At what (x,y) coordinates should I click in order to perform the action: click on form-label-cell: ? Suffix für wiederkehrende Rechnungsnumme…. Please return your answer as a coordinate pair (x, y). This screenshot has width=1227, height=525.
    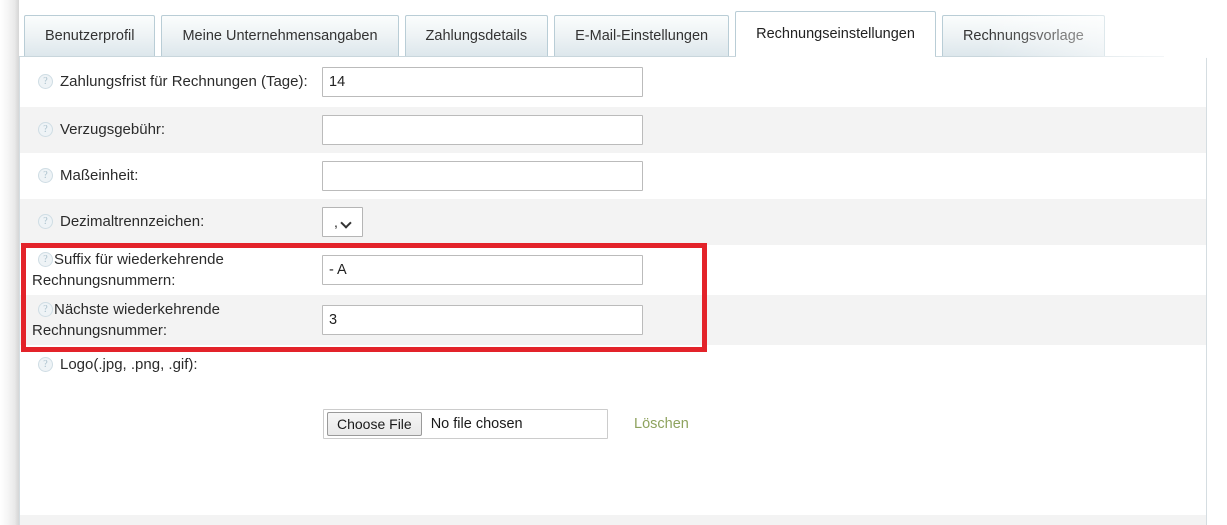
    Looking at the image, I should click on (171, 270).